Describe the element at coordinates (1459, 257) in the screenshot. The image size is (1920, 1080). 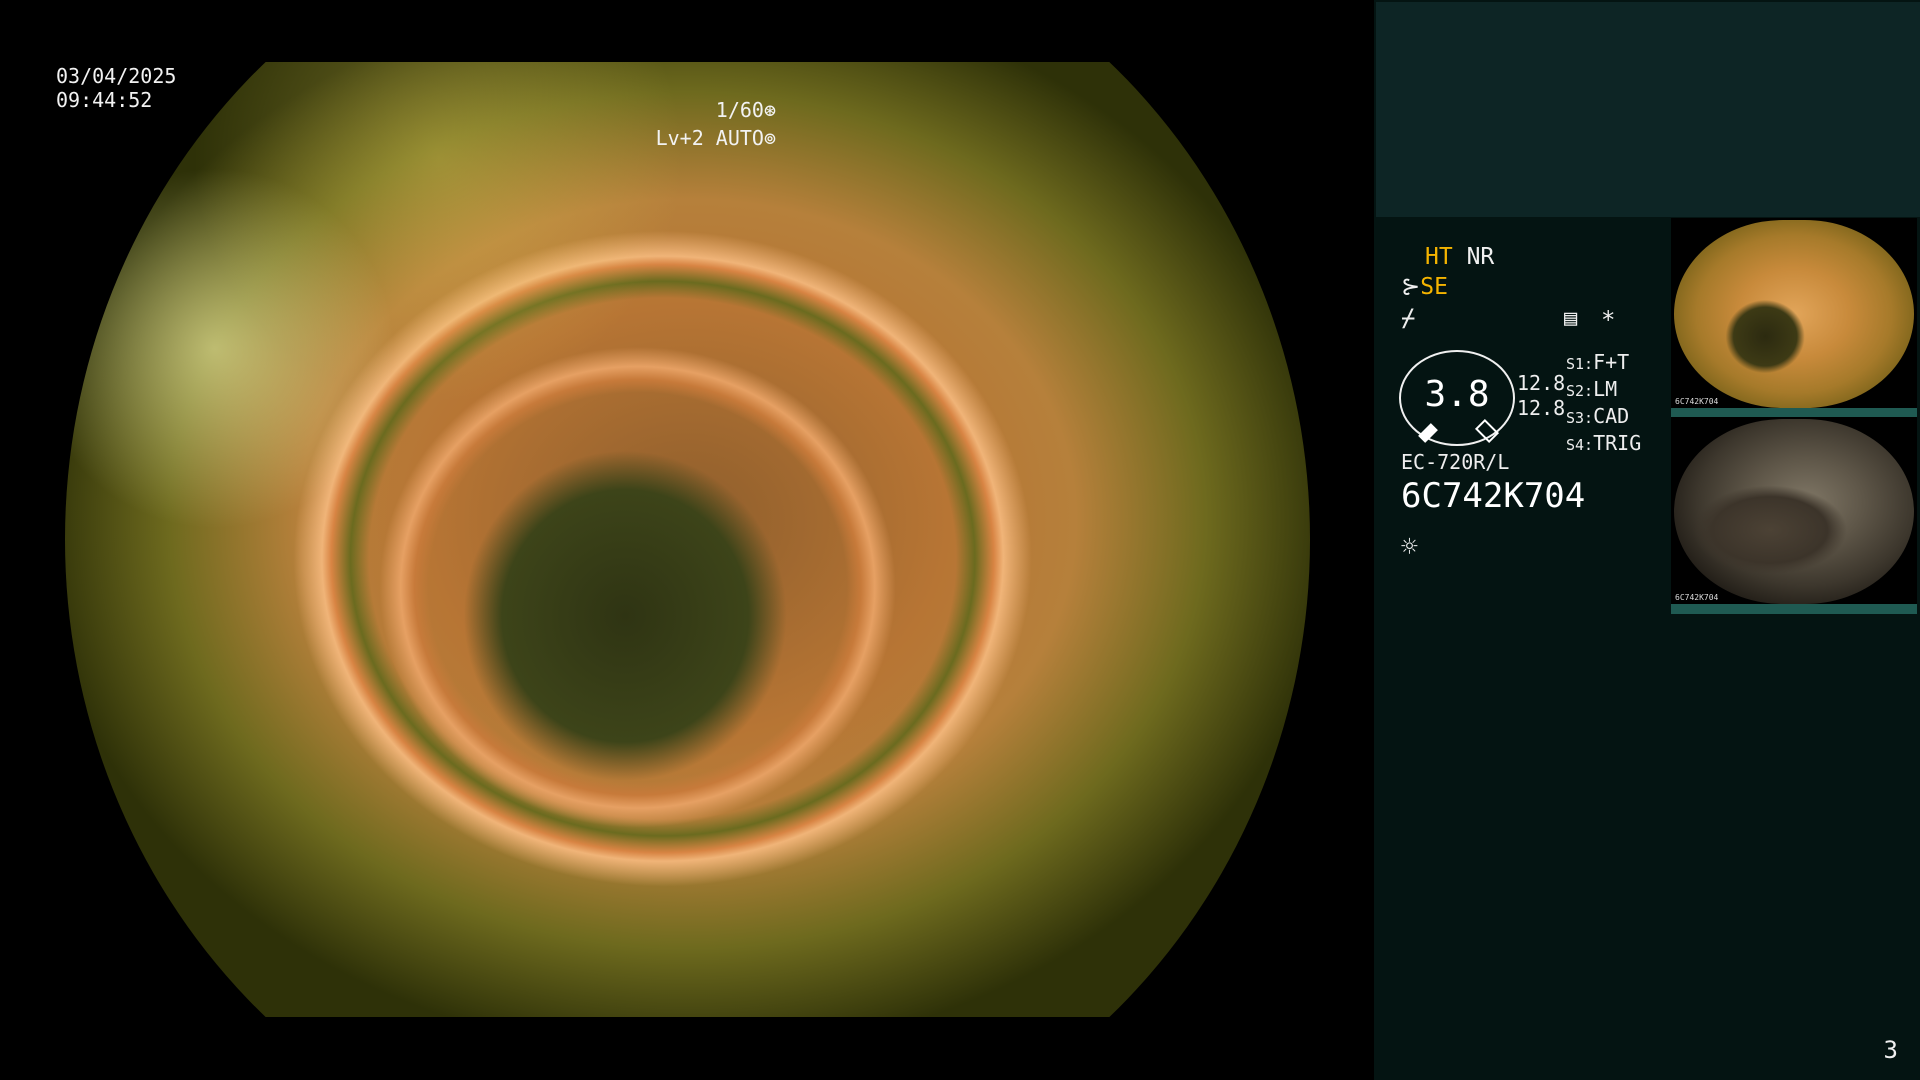
I see `mode-indicators: HT NR` at that location.